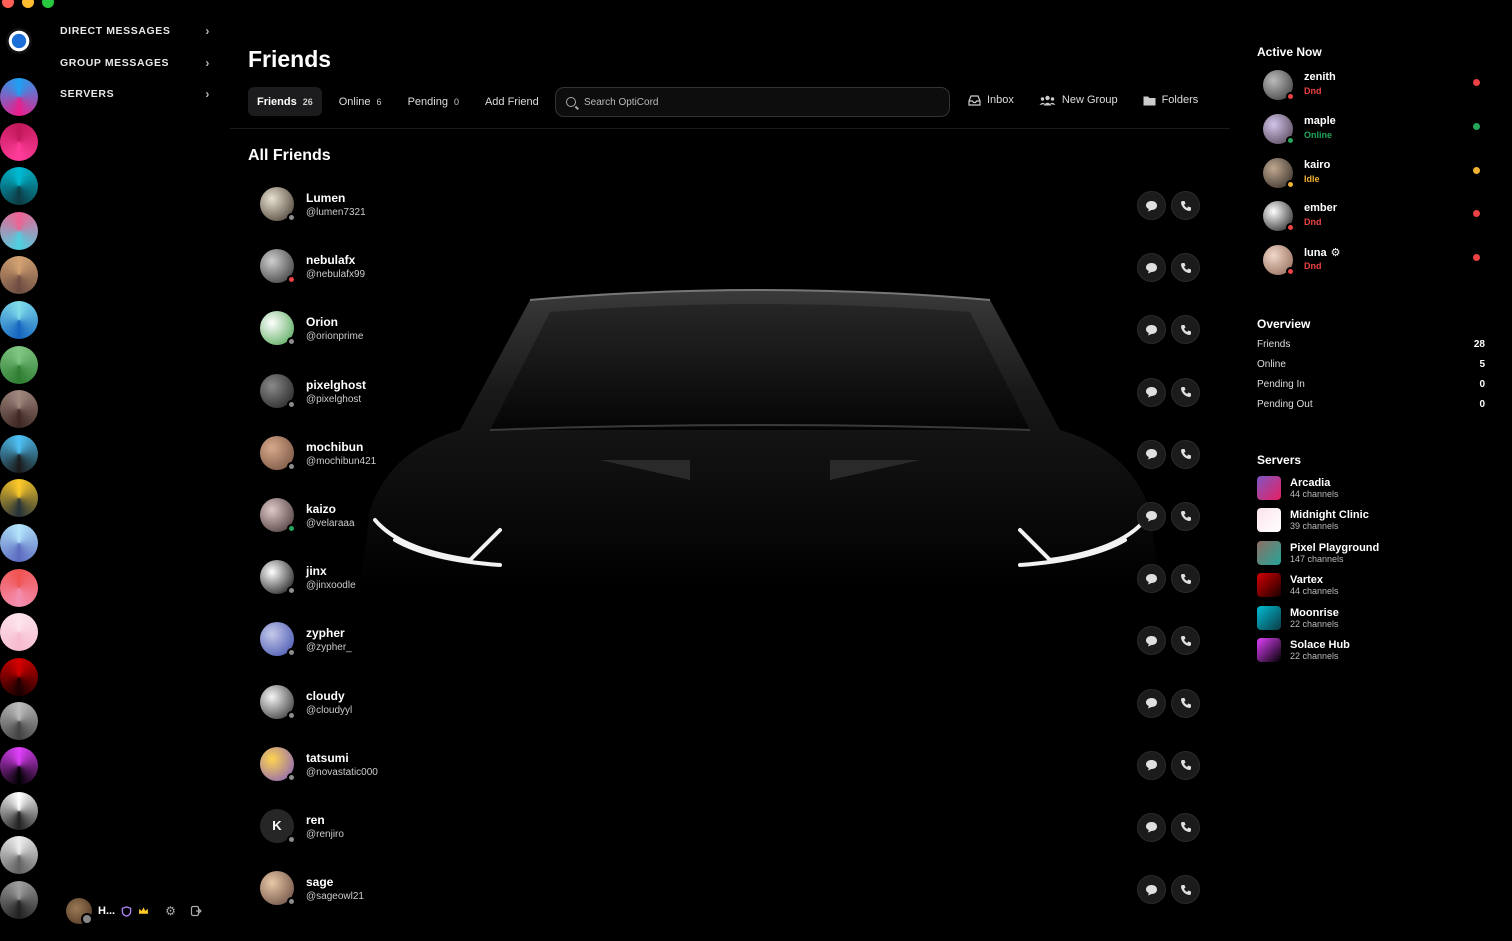 The height and width of the screenshot is (941, 1512). I want to click on server-list-item: Solace Hub 22 channels, so click(1372, 652).